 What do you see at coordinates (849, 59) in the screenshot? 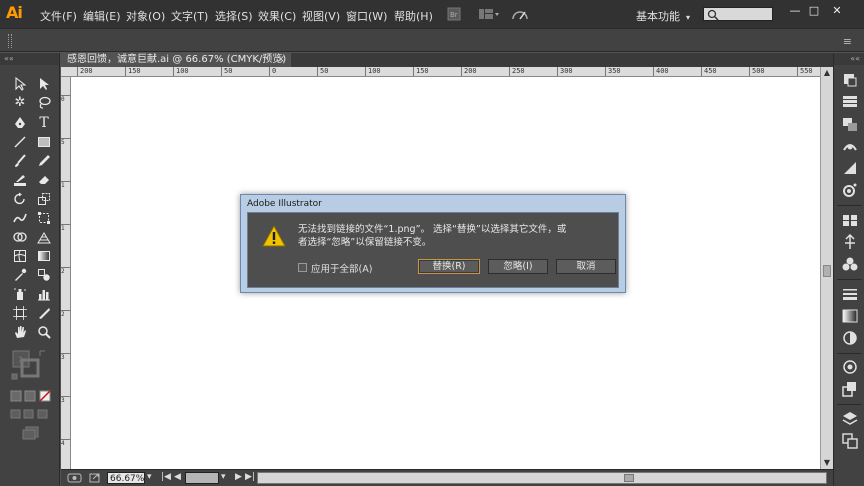
I see `dock-collapse: ««` at bounding box center [849, 59].